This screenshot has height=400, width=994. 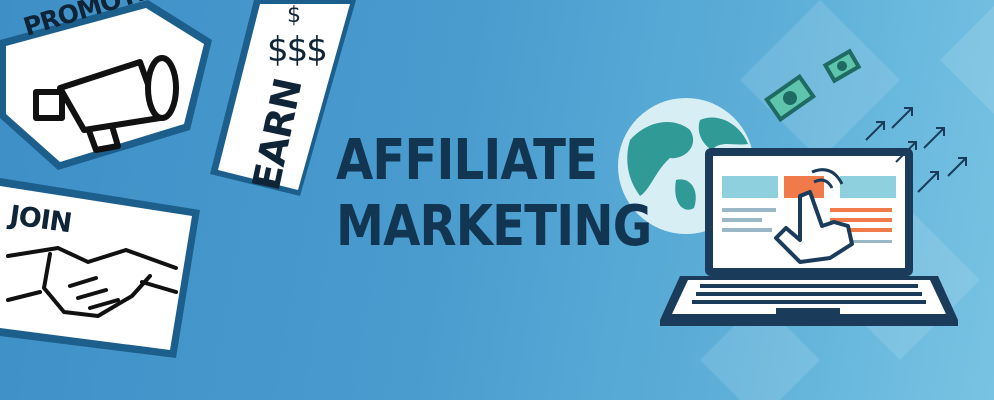 I want to click on dollar-sign-label: $, so click(x=294, y=15).